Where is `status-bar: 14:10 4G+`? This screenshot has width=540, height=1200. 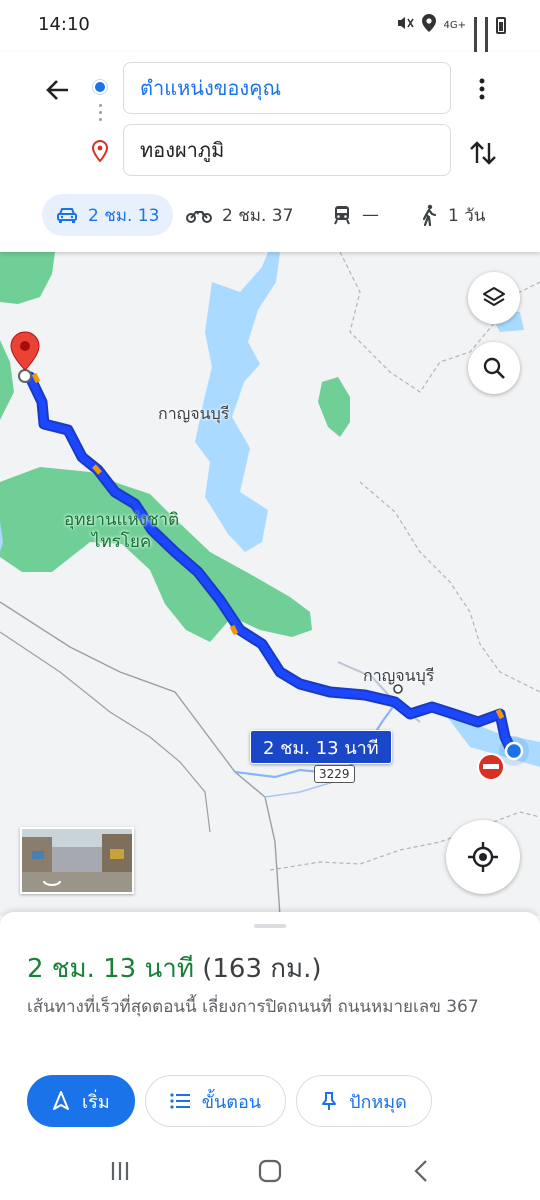
status-bar: 14:10 4G+ is located at coordinates (270, 30).